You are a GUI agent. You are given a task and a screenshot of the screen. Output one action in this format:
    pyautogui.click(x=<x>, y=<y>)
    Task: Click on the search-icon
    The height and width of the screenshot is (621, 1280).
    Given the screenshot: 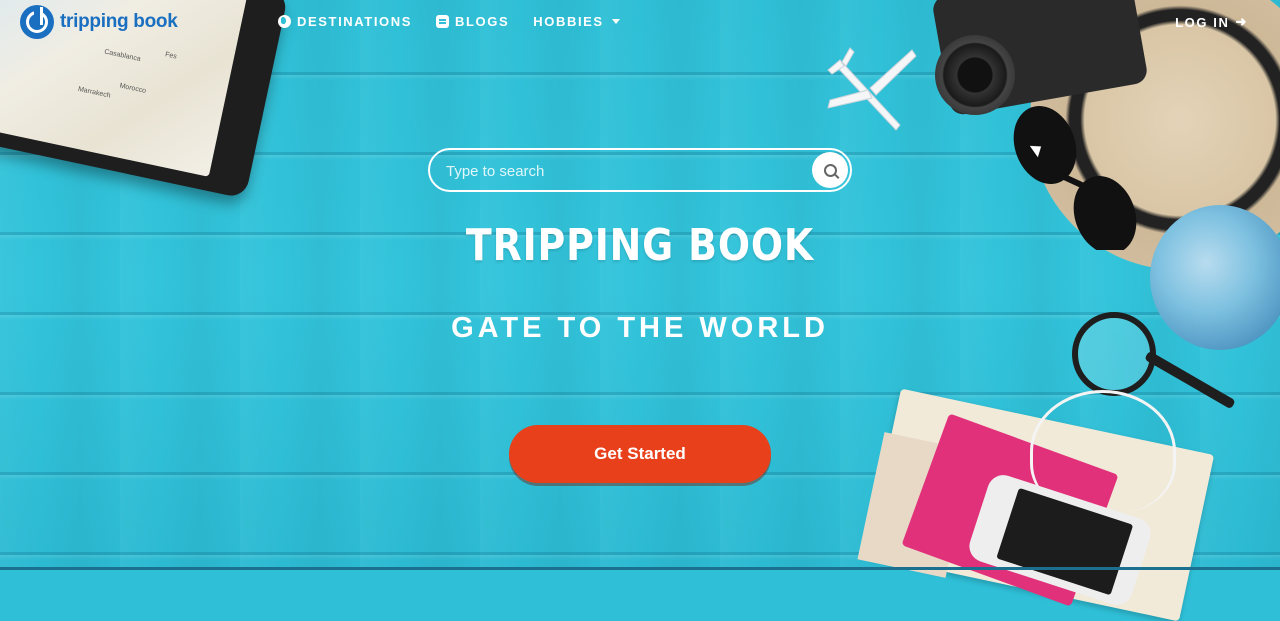 What is the action you would take?
    pyautogui.click(x=830, y=170)
    